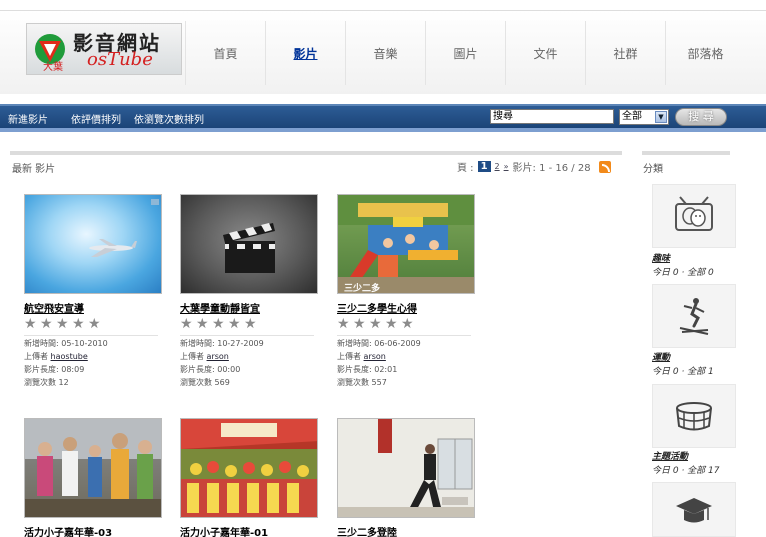 This screenshot has width=766, height=537. What do you see at coordinates (653, 169) in the screenshot?
I see `sidebar-title: 分類` at bounding box center [653, 169].